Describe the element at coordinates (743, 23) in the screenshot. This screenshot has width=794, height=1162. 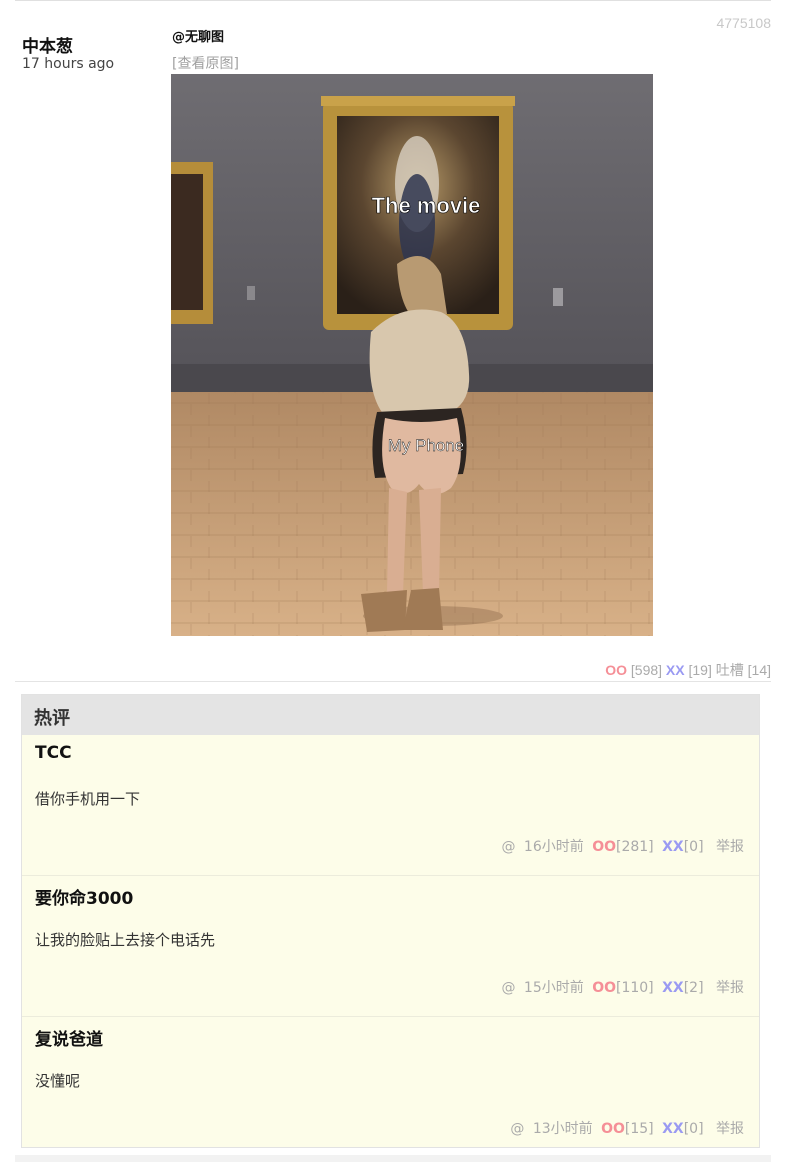
I see `post-id: 4775108` at that location.